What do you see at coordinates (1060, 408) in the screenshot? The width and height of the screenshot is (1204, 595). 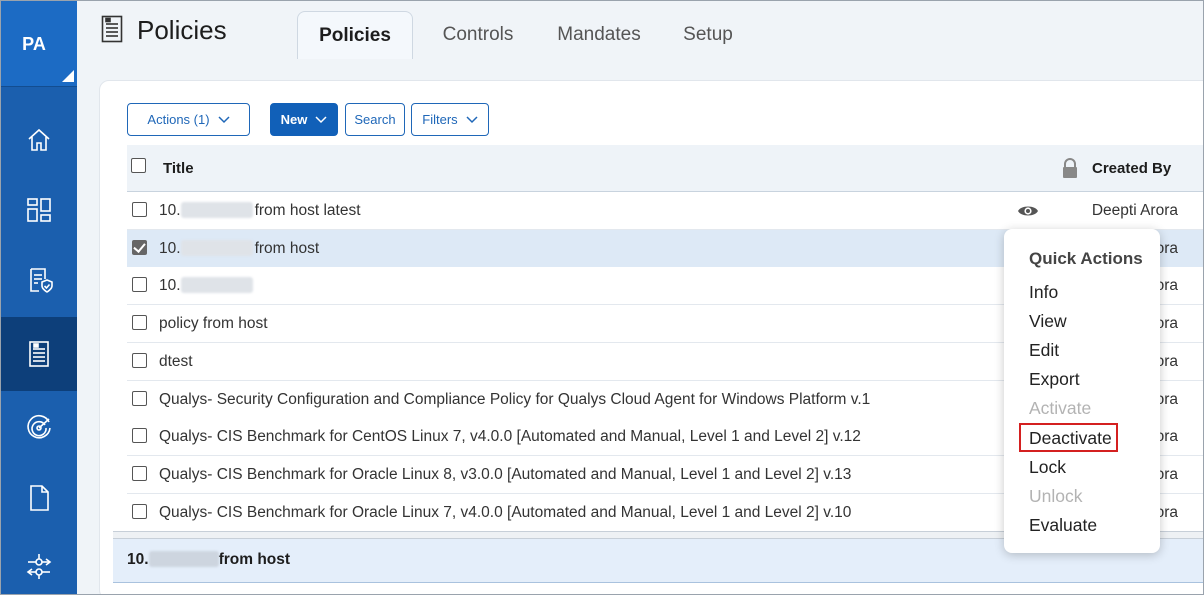 I see `quick-action-activate: Activate` at bounding box center [1060, 408].